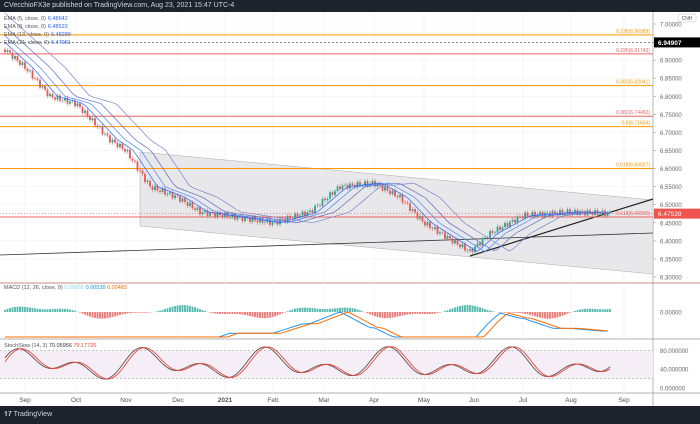  Describe the element at coordinates (424, 400) in the screenshot. I see `time-tick-label: May` at that location.